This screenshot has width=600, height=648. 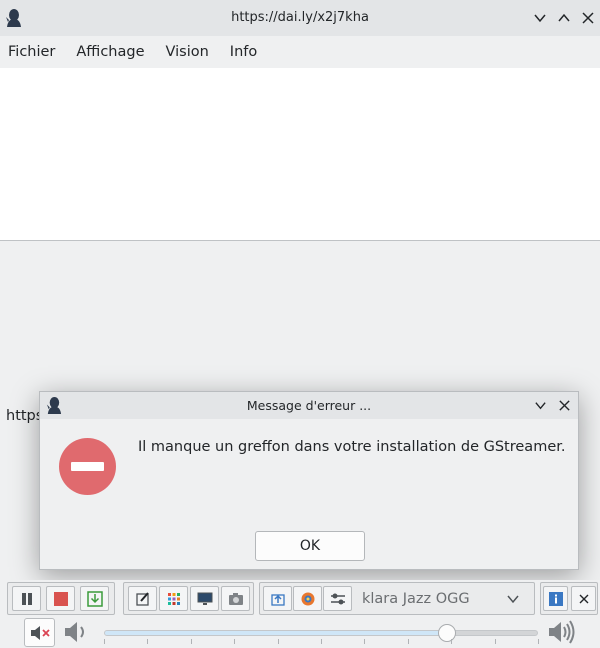 I want to click on edit-button, so click(x=142, y=598).